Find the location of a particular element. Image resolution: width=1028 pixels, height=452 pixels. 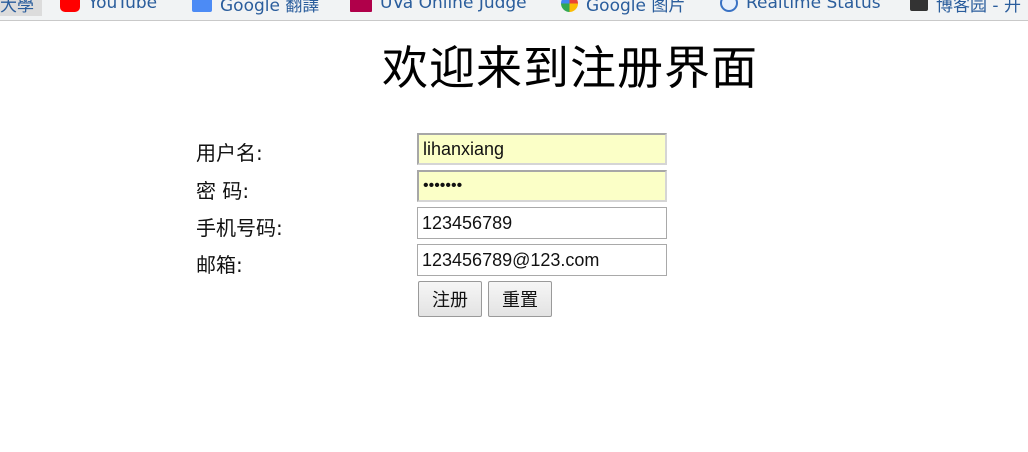

password-label: 密 码: is located at coordinates (223, 191).